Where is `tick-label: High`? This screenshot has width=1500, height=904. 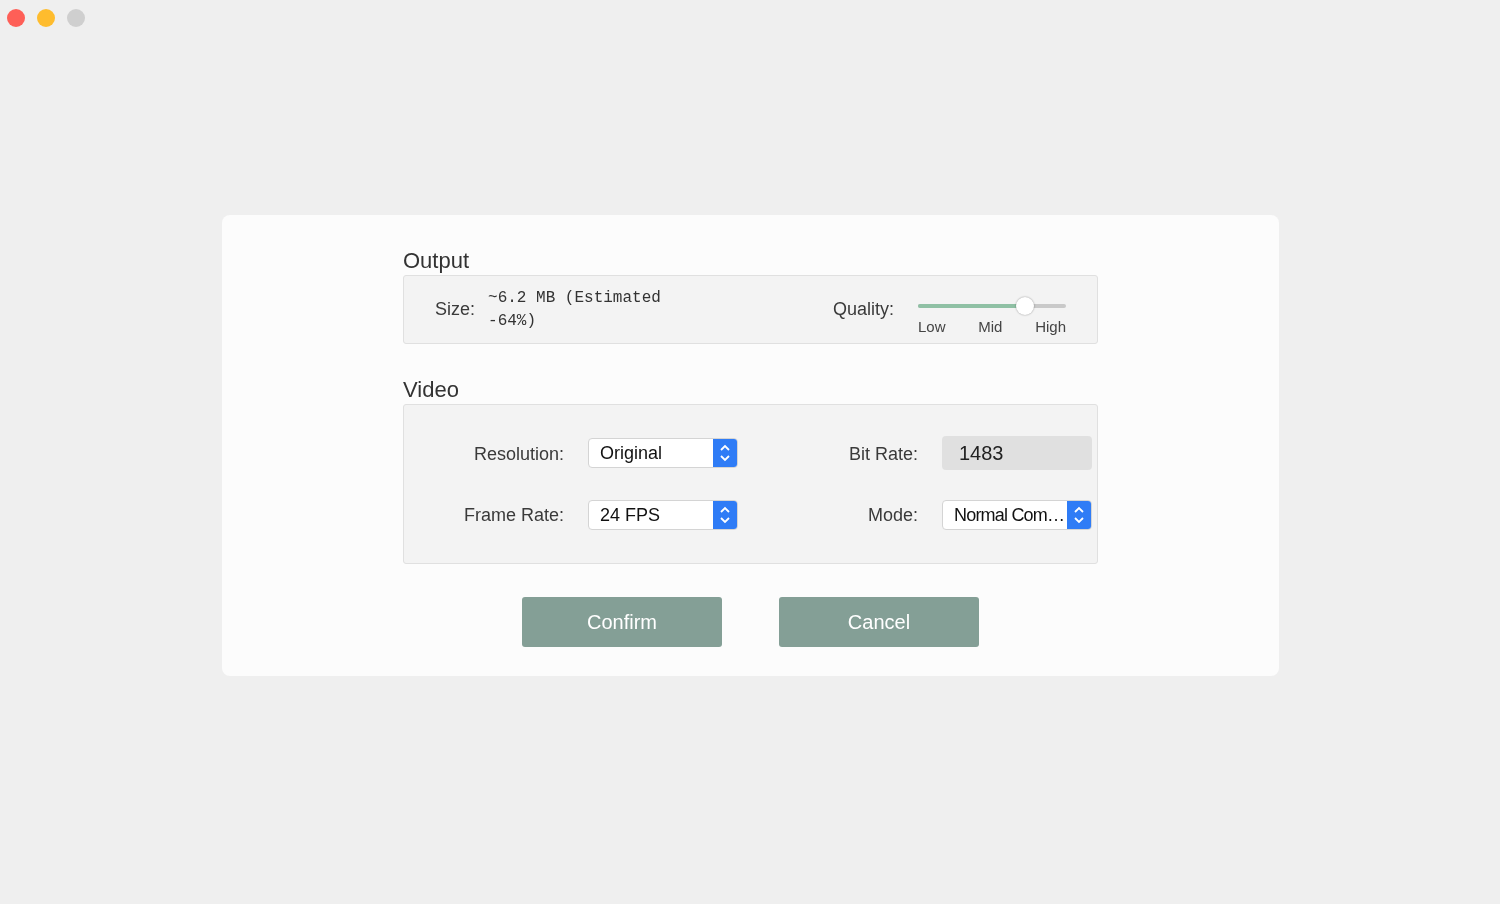
tick-label: High is located at coordinates (1050, 326).